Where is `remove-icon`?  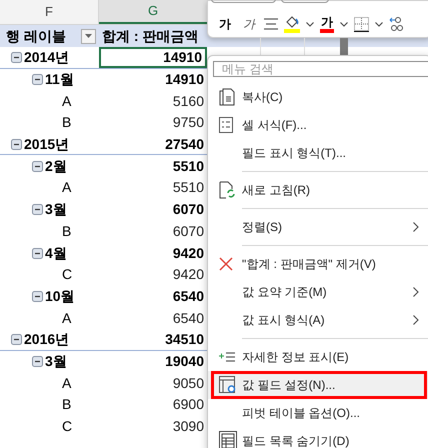
remove-icon is located at coordinates (226, 264).